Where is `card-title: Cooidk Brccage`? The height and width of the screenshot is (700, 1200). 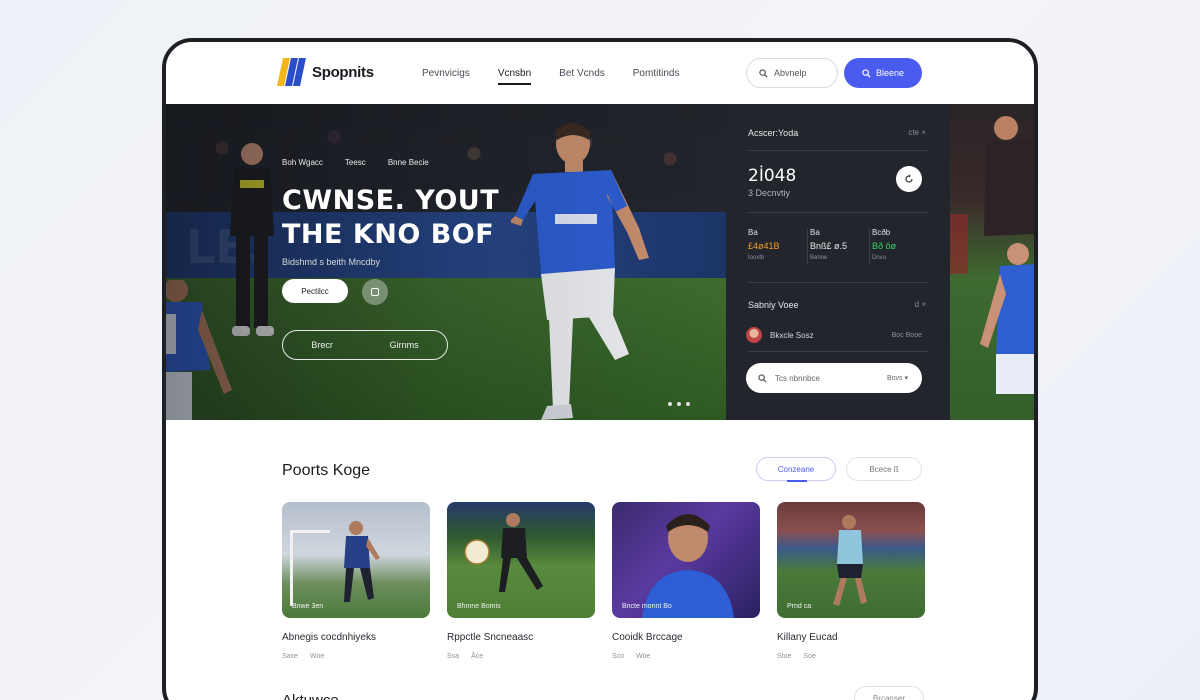
card-title: Cooidk Brccage is located at coordinates (647, 637).